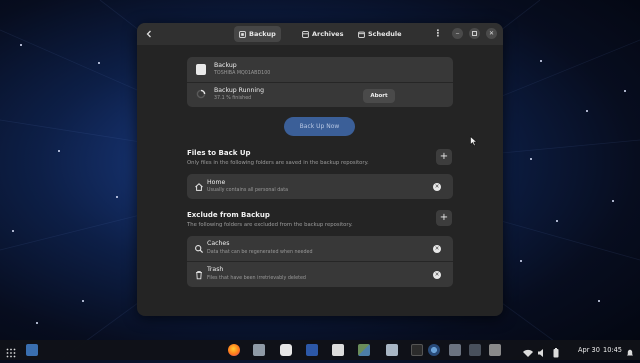 Image resolution: width=640 pixels, height=363 pixels. I want to click on maximize-icon, so click(474, 33).